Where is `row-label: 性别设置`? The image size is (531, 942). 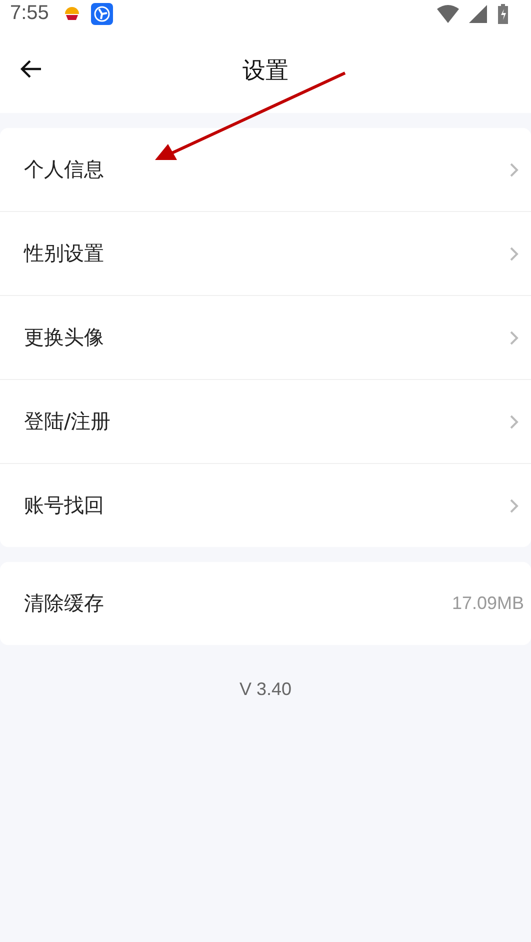
row-label: 性别设置 is located at coordinates (64, 253).